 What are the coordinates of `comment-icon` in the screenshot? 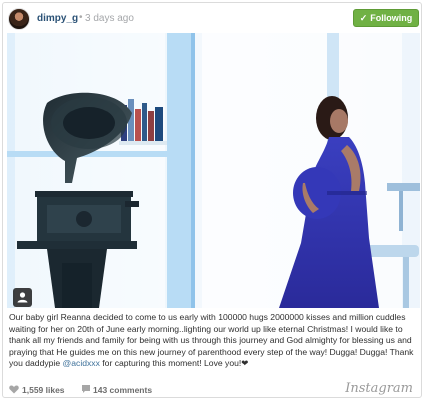 It's located at (86, 389).